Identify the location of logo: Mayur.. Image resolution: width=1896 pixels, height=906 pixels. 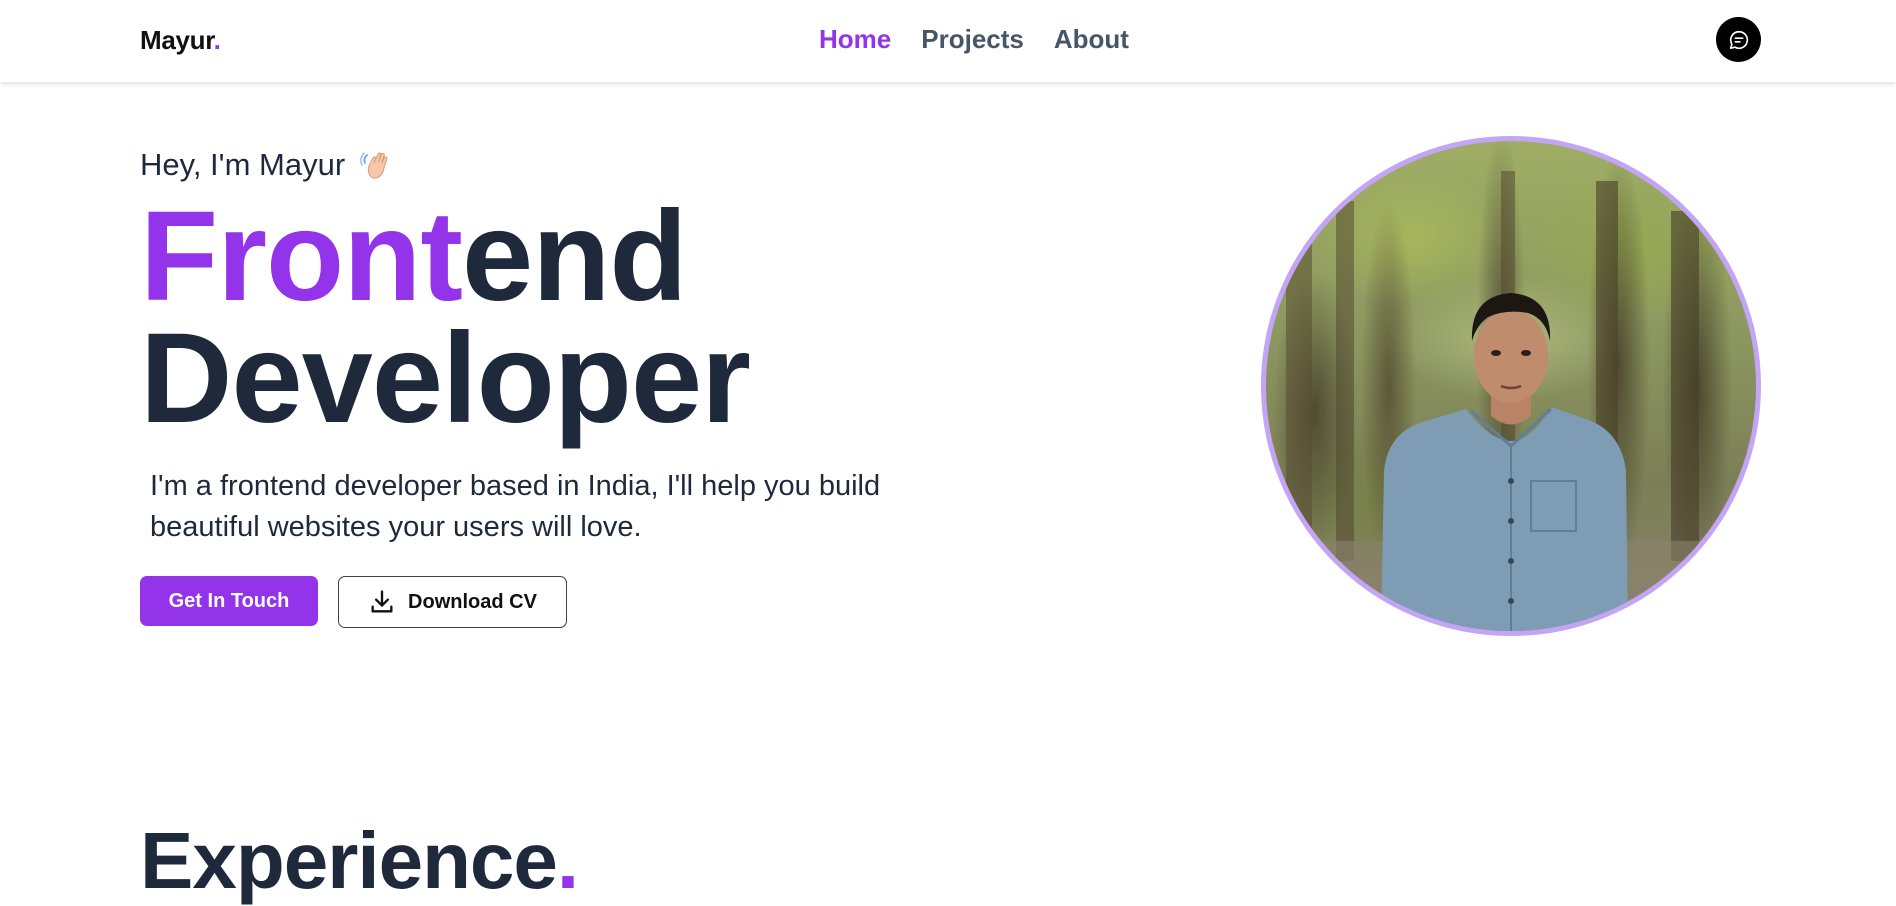
(180, 40).